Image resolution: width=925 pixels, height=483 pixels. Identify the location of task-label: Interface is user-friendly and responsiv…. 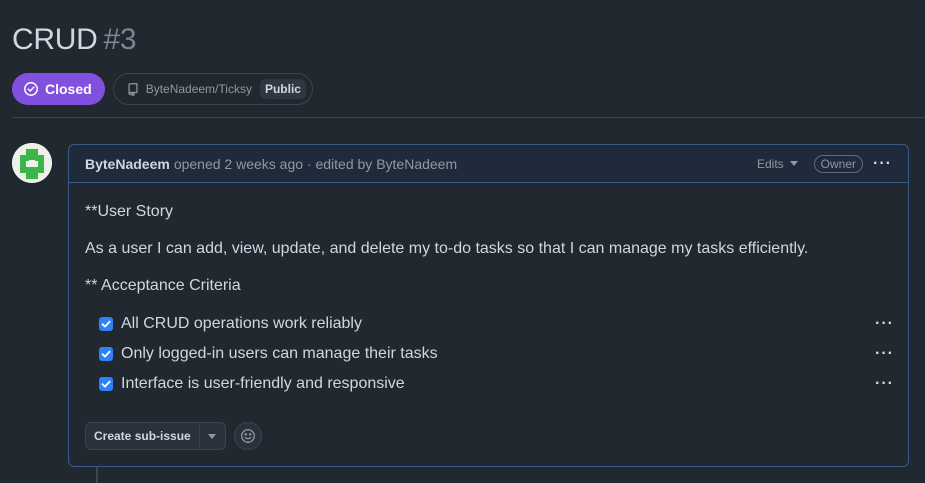
(263, 383).